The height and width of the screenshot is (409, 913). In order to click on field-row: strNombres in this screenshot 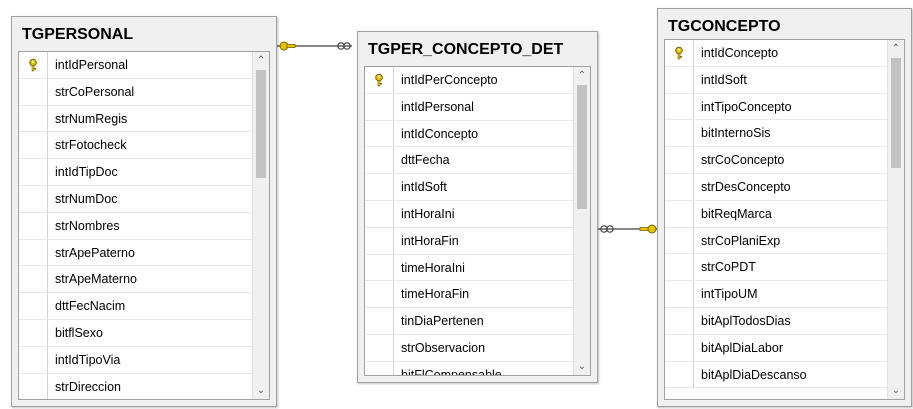, I will do `click(135, 226)`.